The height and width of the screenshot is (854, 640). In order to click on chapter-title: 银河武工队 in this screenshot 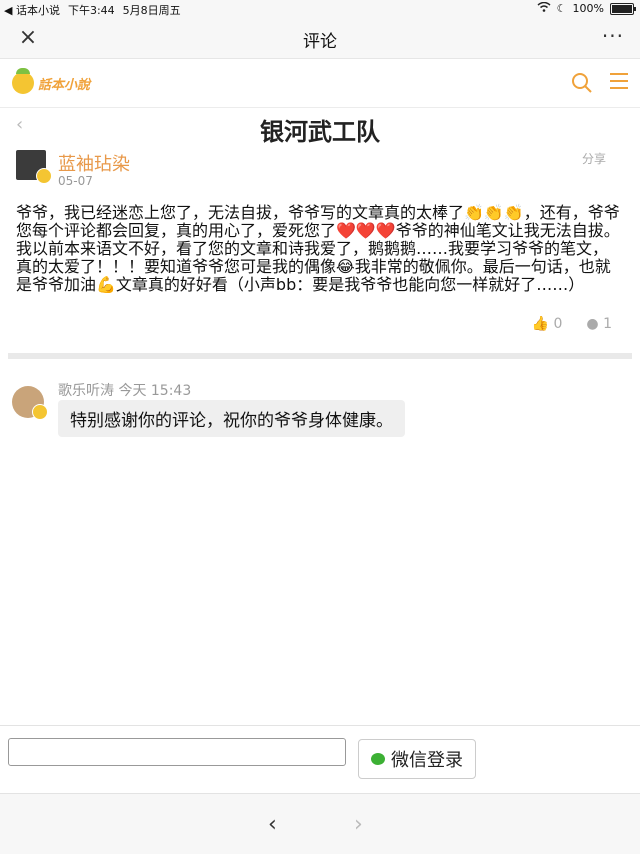, I will do `click(320, 132)`.